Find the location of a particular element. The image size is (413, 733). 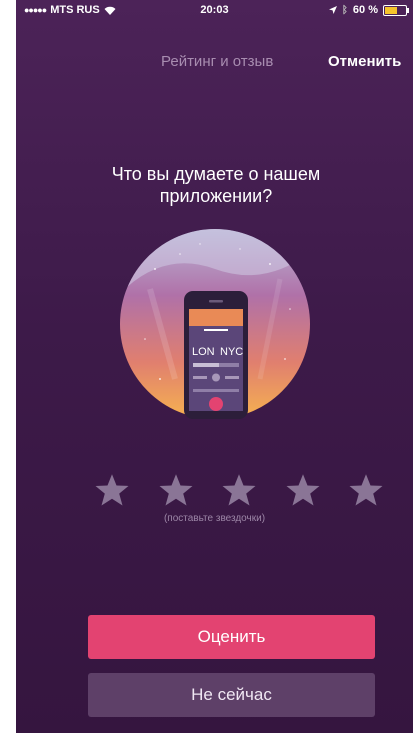

page-title: Рейтинг и отзыв is located at coordinates (217, 61).